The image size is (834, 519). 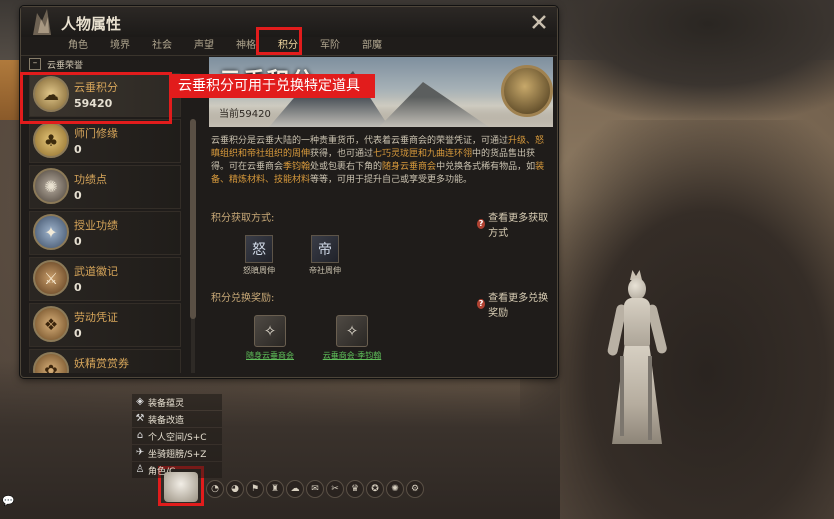 I want to click on sidebar-item-label: 妖精赏赏券, so click(x=101, y=363).